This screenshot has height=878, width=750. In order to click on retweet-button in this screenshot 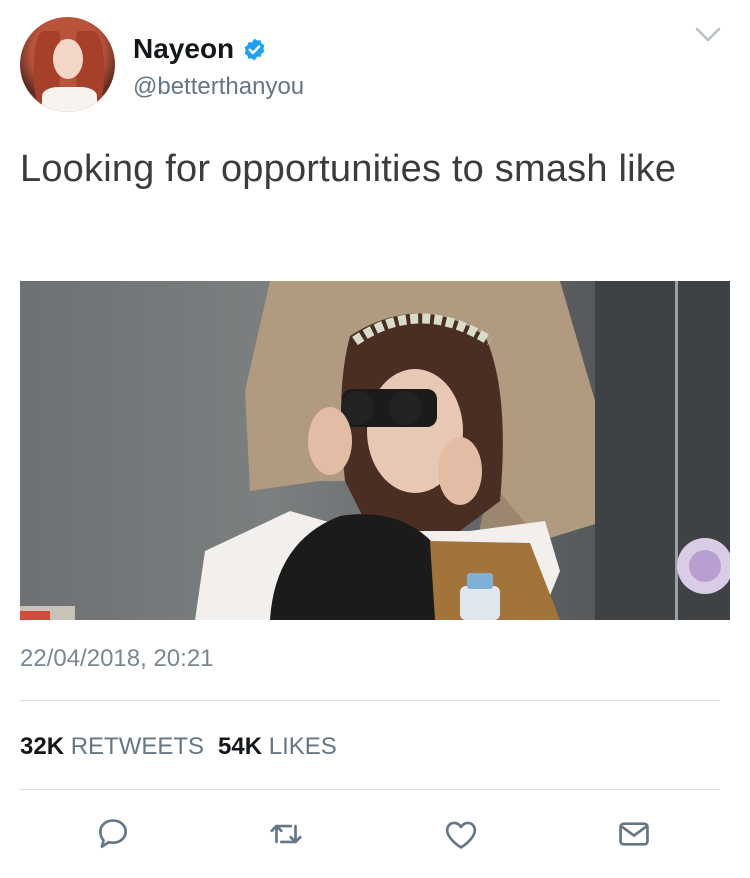, I will do `click(286, 834)`.